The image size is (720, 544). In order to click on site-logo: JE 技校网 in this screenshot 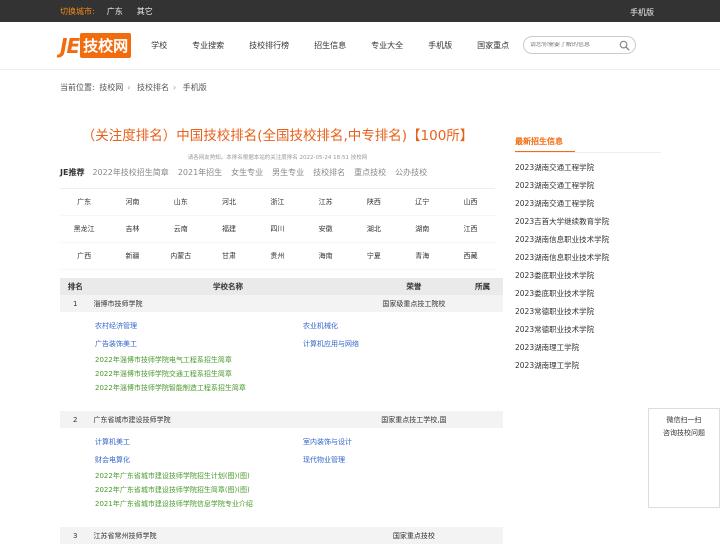, I will do `click(96, 46)`.